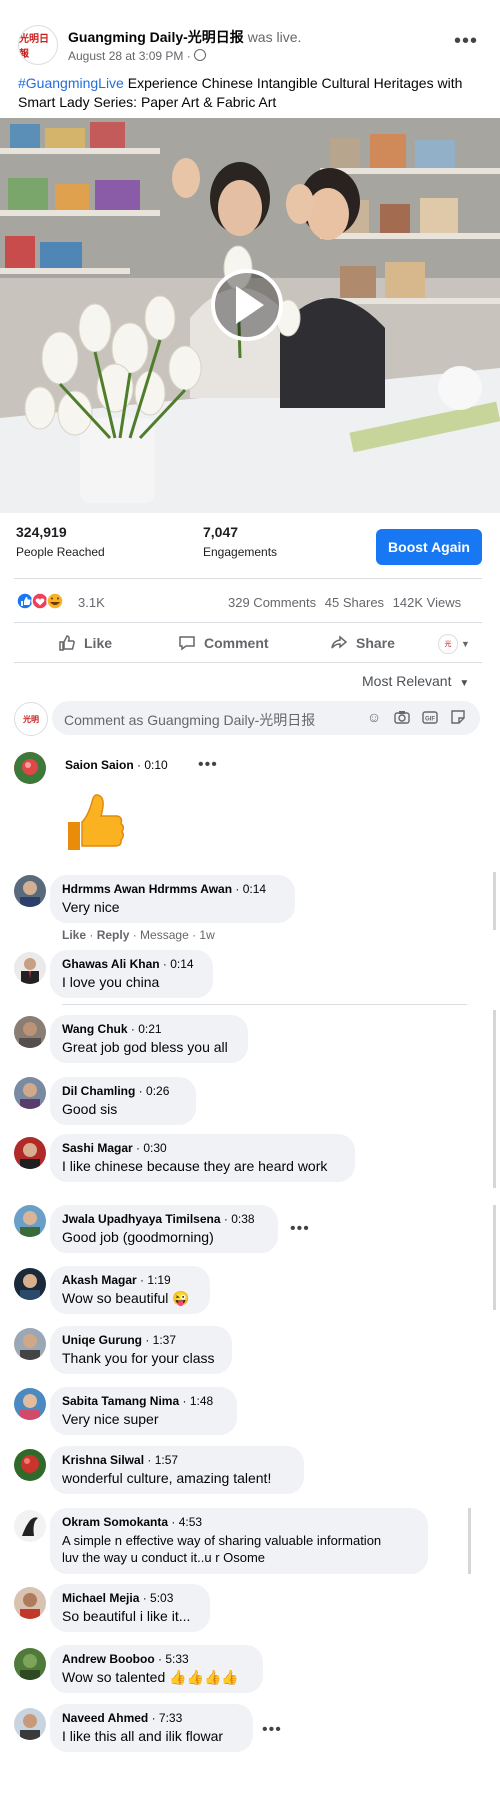 Image resolution: width=500 pixels, height=1804 pixels. What do you see at coordinates (158, 1280) in the screenshot?
I see `comment-time: 1:19` at bounding box center [158, 1280].